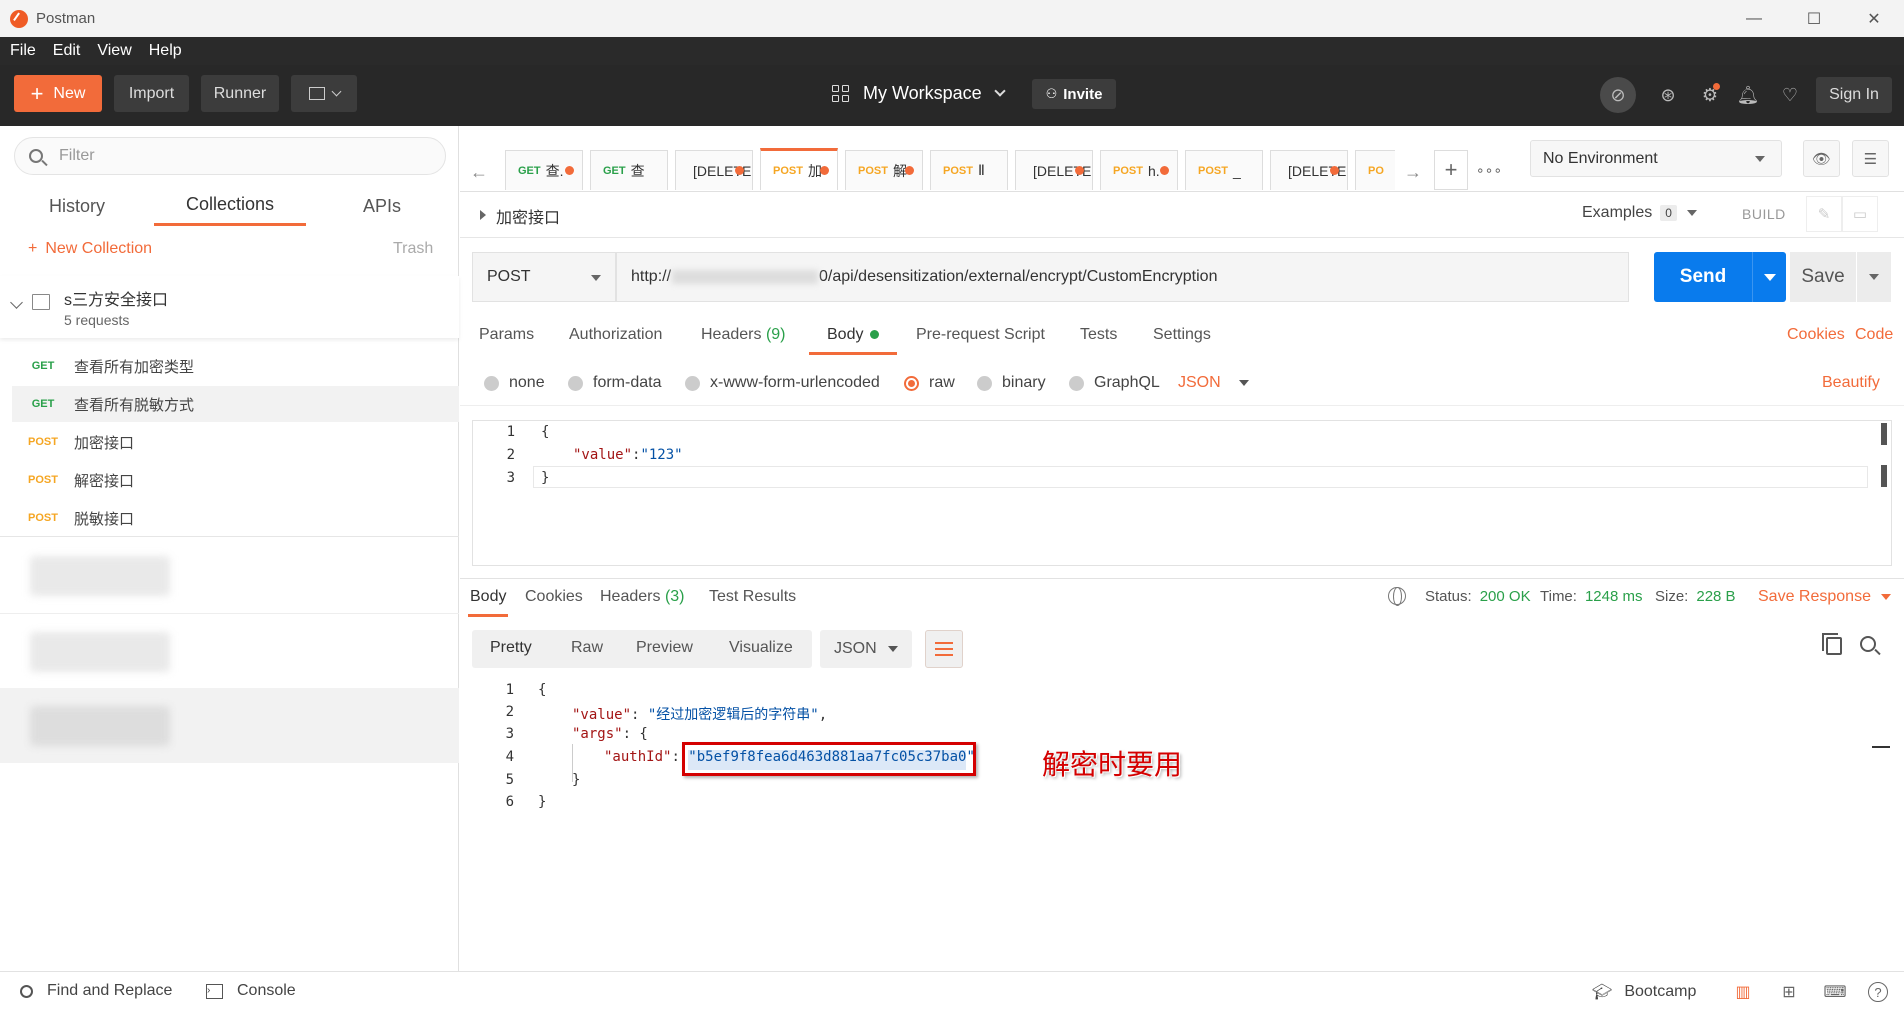 This screenshot has height=1011, width=1904. I want to click on comment-icon: ▭, so click(1860, 214).